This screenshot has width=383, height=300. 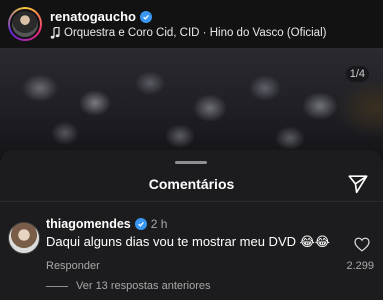 I want to click on sheet-divider, so click(x=191, y=201).